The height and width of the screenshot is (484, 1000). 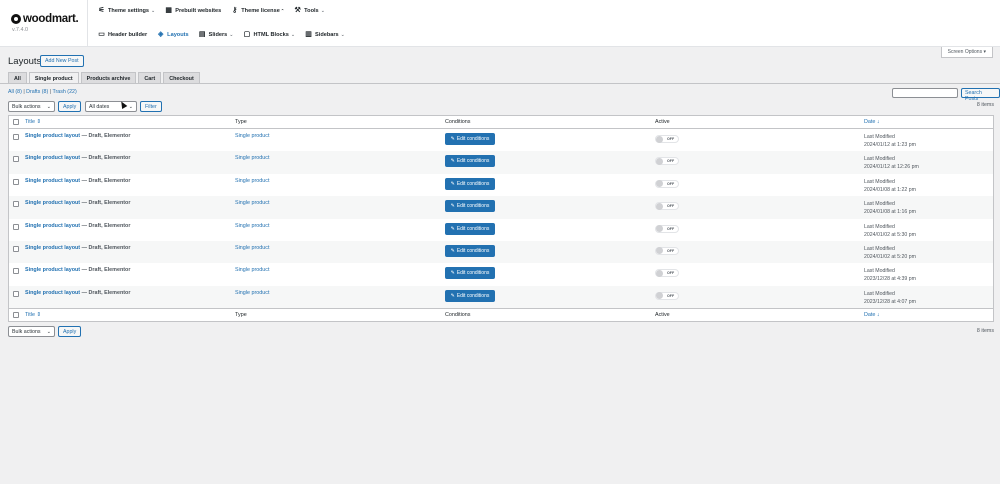 What do you see at coordinates (671, 139) in the screenshot?
I see `toggle-state-label: OFF` at bounding box center [671, 139].